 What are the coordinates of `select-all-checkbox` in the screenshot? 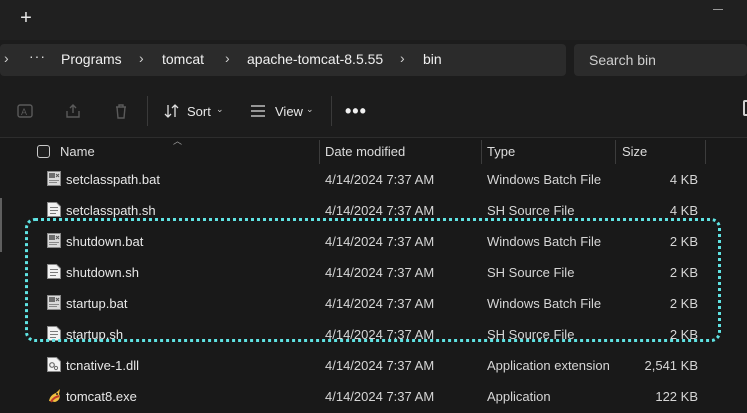 It's located at (43, 151).